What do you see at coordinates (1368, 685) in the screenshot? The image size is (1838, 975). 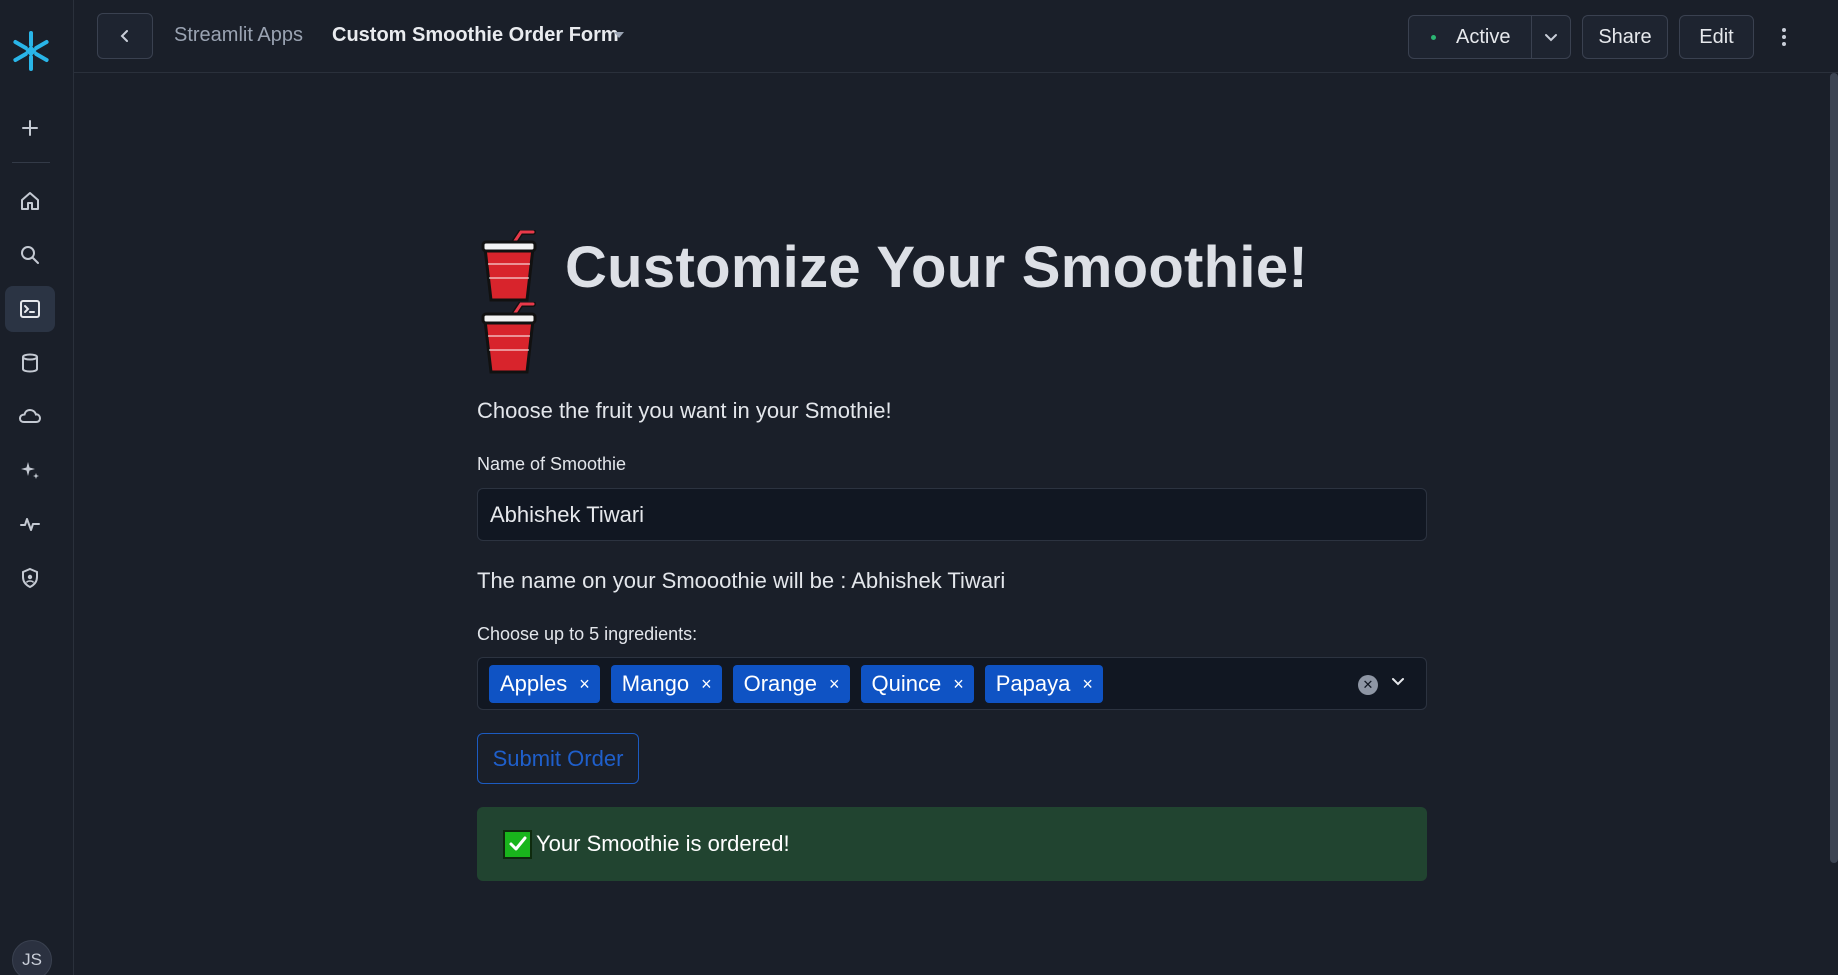 I see `clear-all-icon: ✕` at bounding box center [1368, 685].